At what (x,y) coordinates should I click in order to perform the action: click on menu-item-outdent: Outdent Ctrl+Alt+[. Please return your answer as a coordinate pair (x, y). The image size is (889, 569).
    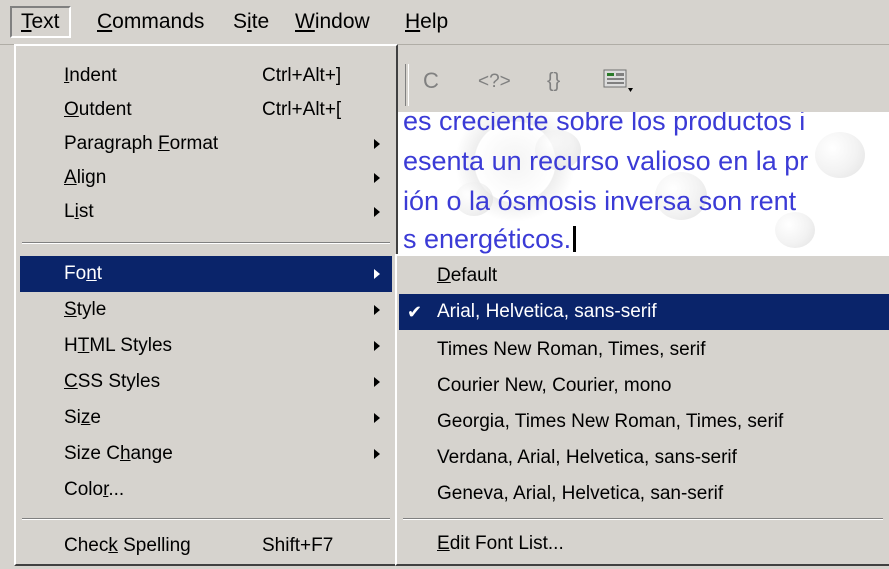
    Looking at the image, I should click on (206, 110).